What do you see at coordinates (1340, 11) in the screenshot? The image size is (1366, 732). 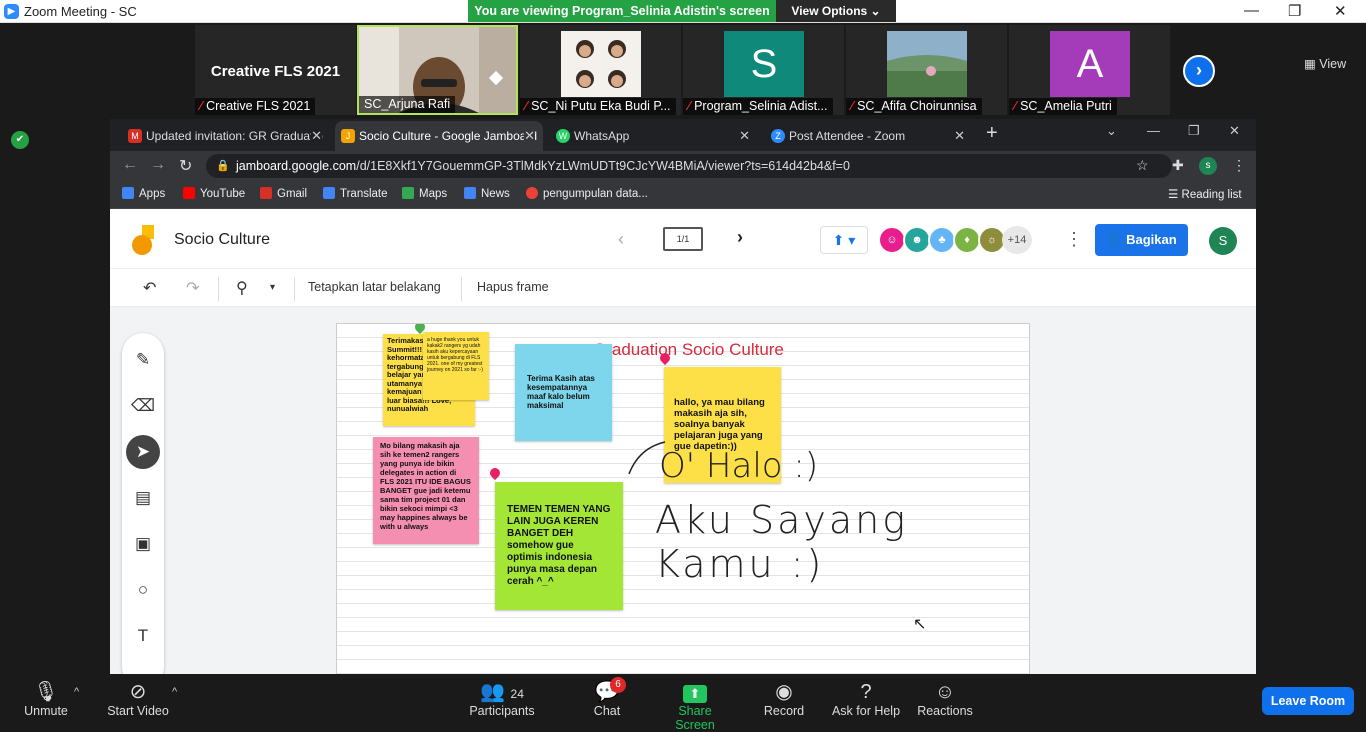 I see `close-button: ✕` at bounding box center [1340, 11].